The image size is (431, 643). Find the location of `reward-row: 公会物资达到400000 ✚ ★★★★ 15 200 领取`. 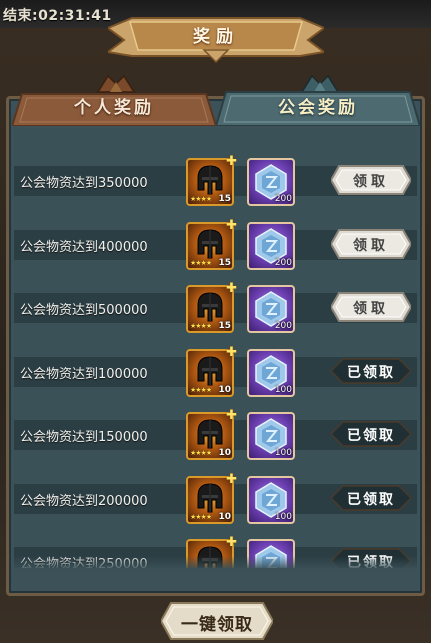

reward-row: 公会物资达到400000 ✚ ★★★★ 15 200 领取 is located at coordinates (215, 246).